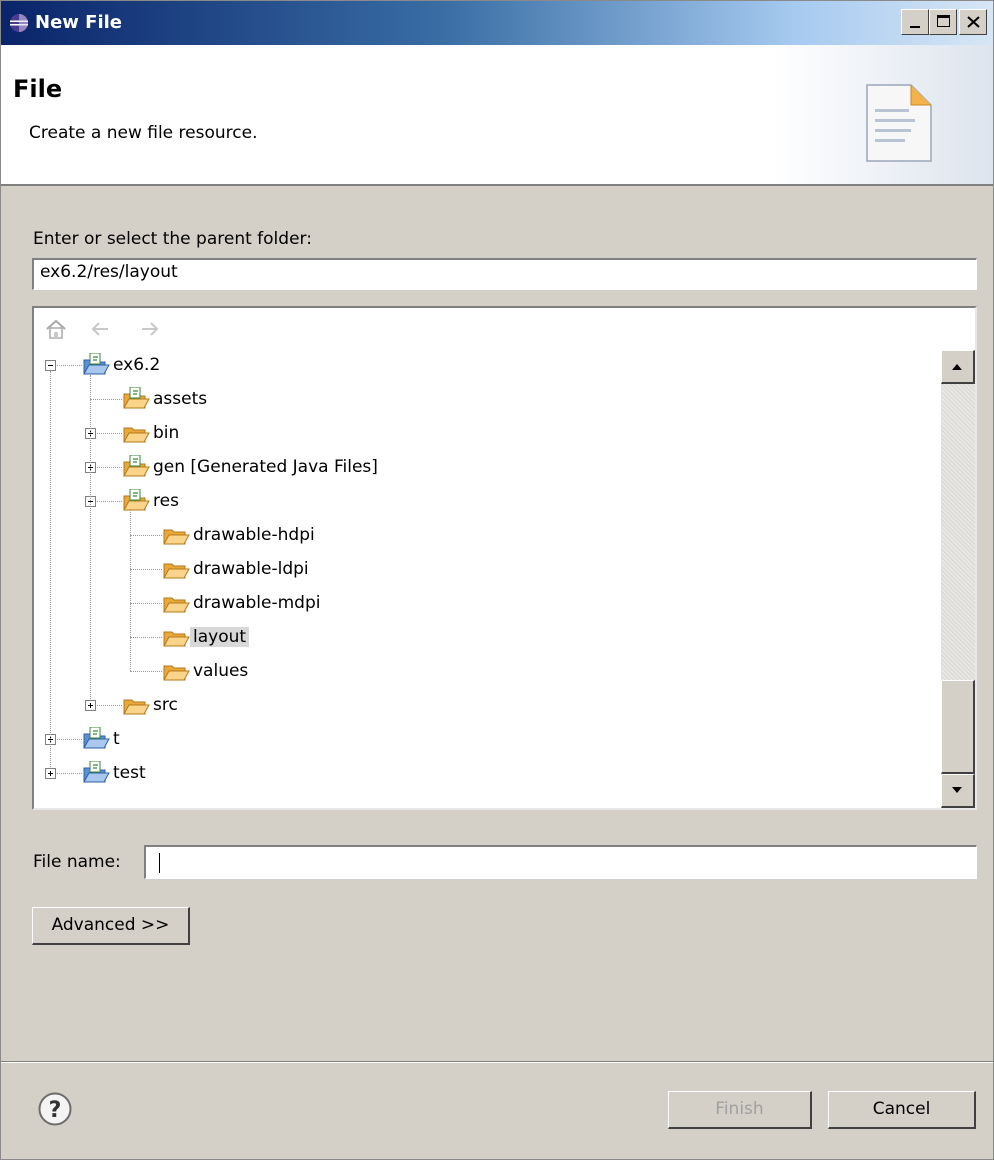 Image resolution: width=994 pixels, height=1160 pixels. I want to click on page-title: File, so click(38, 89).